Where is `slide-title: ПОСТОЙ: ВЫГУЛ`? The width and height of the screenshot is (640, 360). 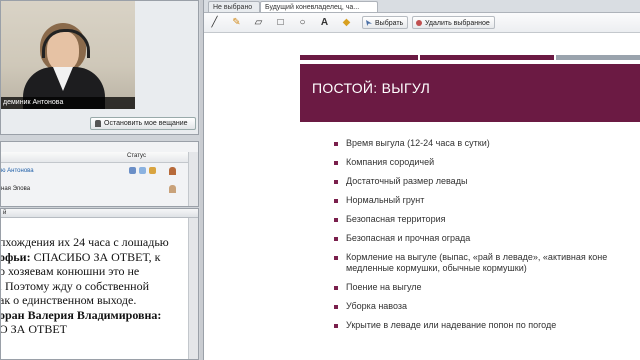 slide-title: ПОСТОЙ: ВЫГУЛ is located at coordinates (371, 88).